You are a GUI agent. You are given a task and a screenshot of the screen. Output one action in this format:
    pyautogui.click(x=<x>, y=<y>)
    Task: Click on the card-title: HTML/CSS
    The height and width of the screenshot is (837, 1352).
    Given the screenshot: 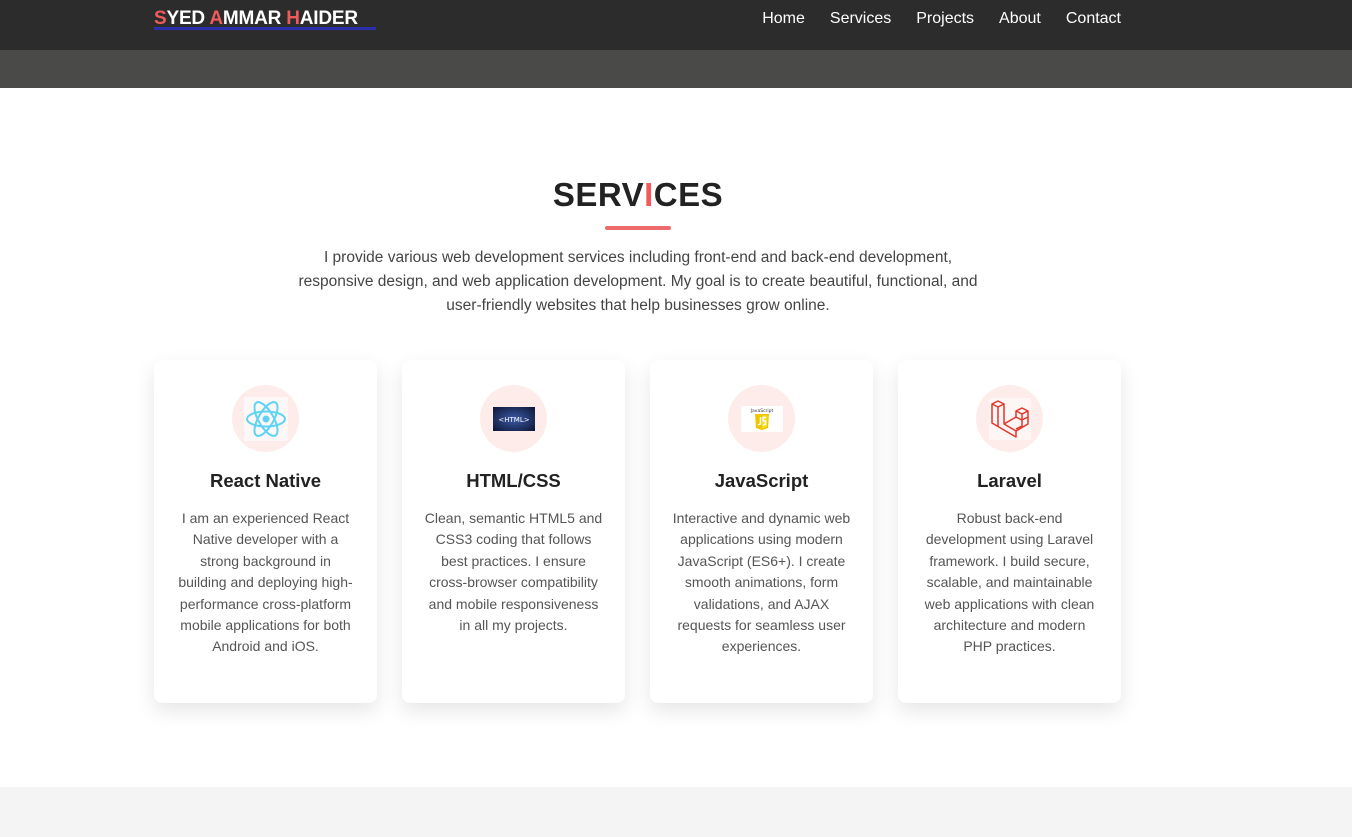 What is the action you would take?
    pyautogui.click(x=513, y=480)
    